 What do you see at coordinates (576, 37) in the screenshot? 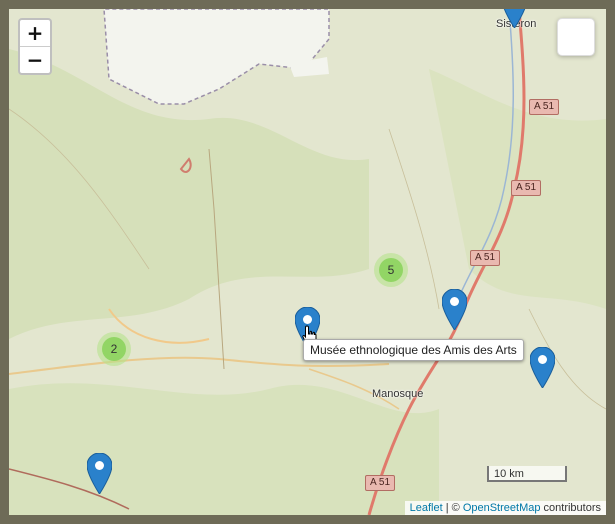
I see `layer-switcher-button` at bounding box center [576, 37].